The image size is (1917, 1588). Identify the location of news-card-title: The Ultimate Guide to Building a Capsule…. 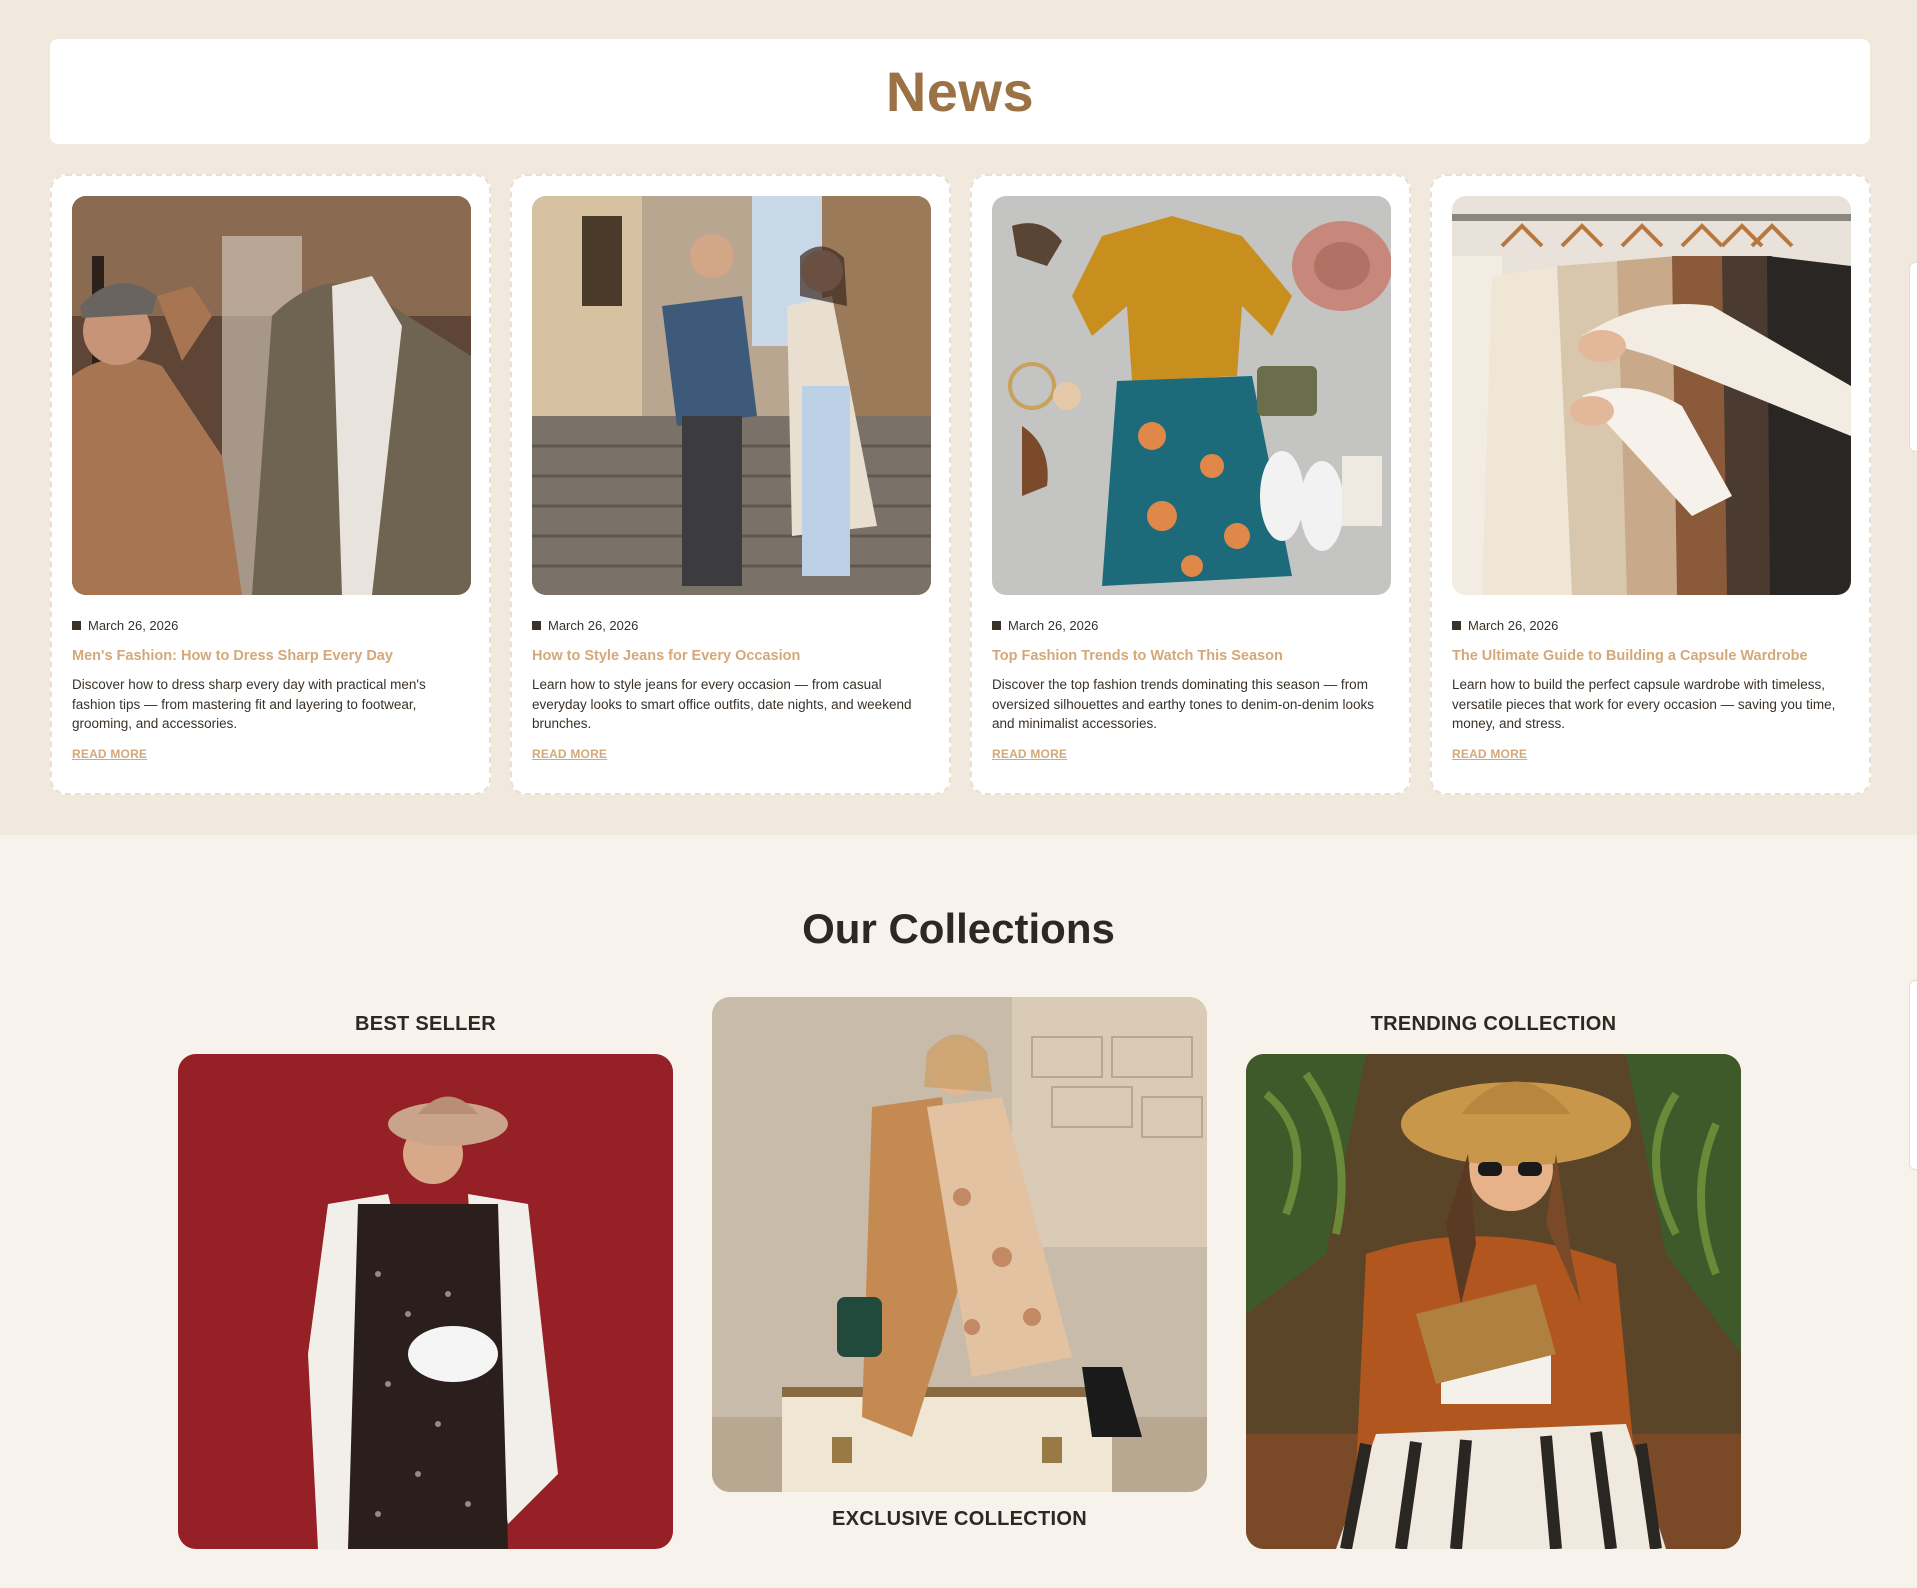
(1652, 656).